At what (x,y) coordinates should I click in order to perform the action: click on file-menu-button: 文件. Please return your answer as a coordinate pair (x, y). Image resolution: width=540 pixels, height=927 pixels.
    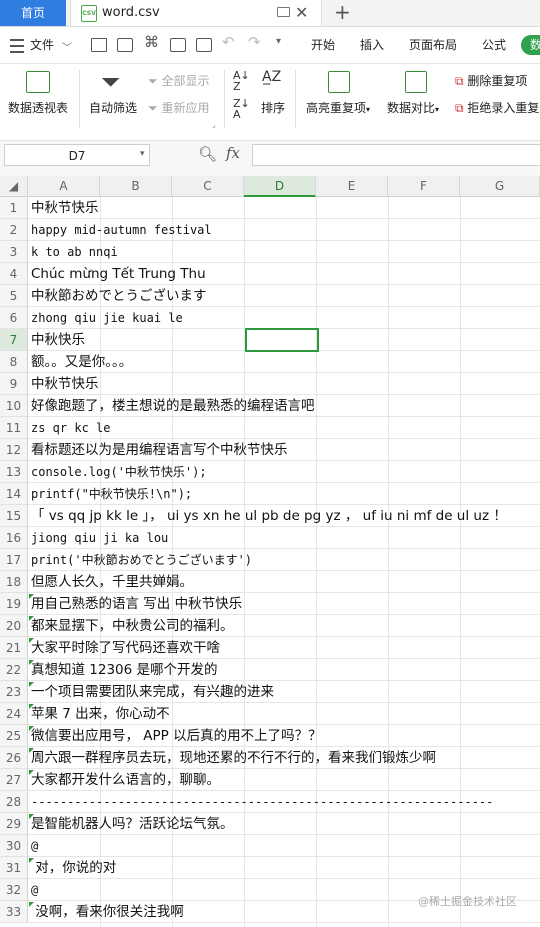
    Looking at the image, I should click on (42, 45).